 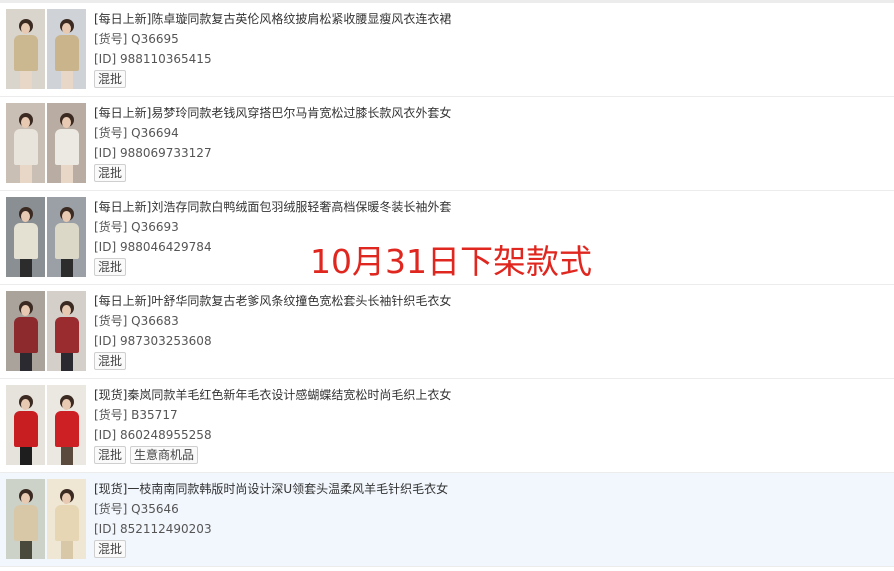 What do you see at coordinates (272, 395) in the screenshot?
I see `product-title-link: [现货]秦岚同款羊毛红色新年毛衣设计感蝴蝶结宽松时尚毛织上衣女` at bounding box center [272, 395].